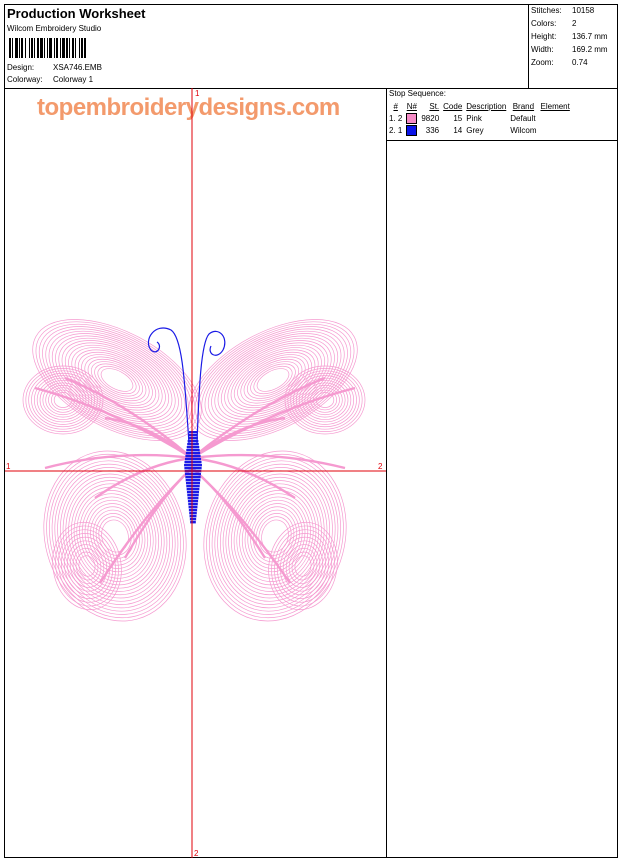  What do you see at coordinates (411, 106) in the screenshot?
I see `col-needle: N#` at bounding box center [411, 106].